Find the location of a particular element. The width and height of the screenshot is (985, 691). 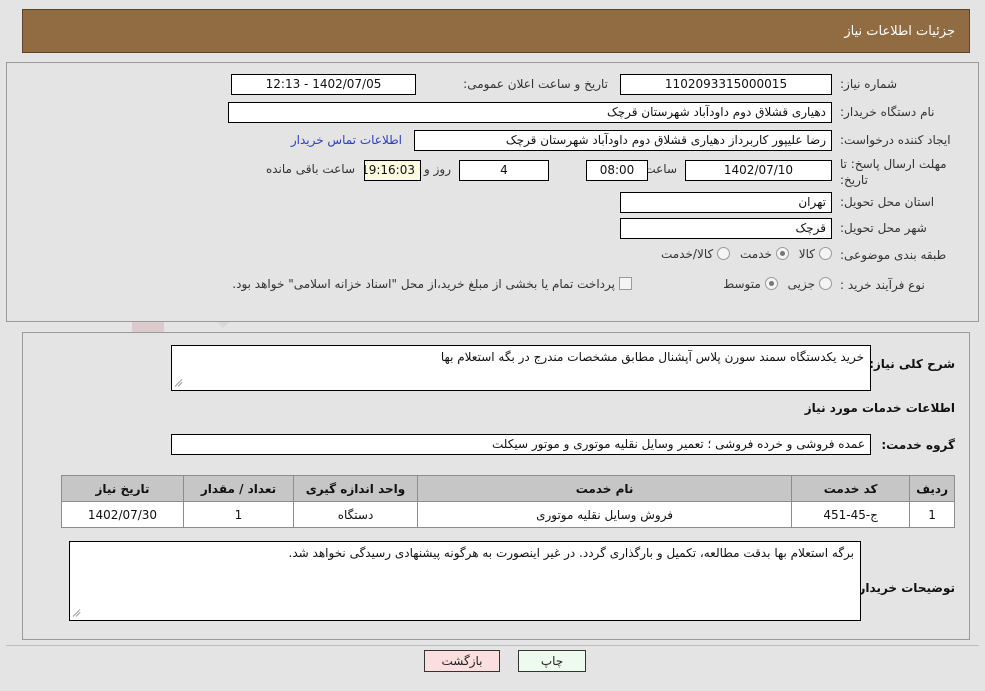

radio-subject-kala-khedmat-label: کالا/خدمت is located at coordinates (687, 253).